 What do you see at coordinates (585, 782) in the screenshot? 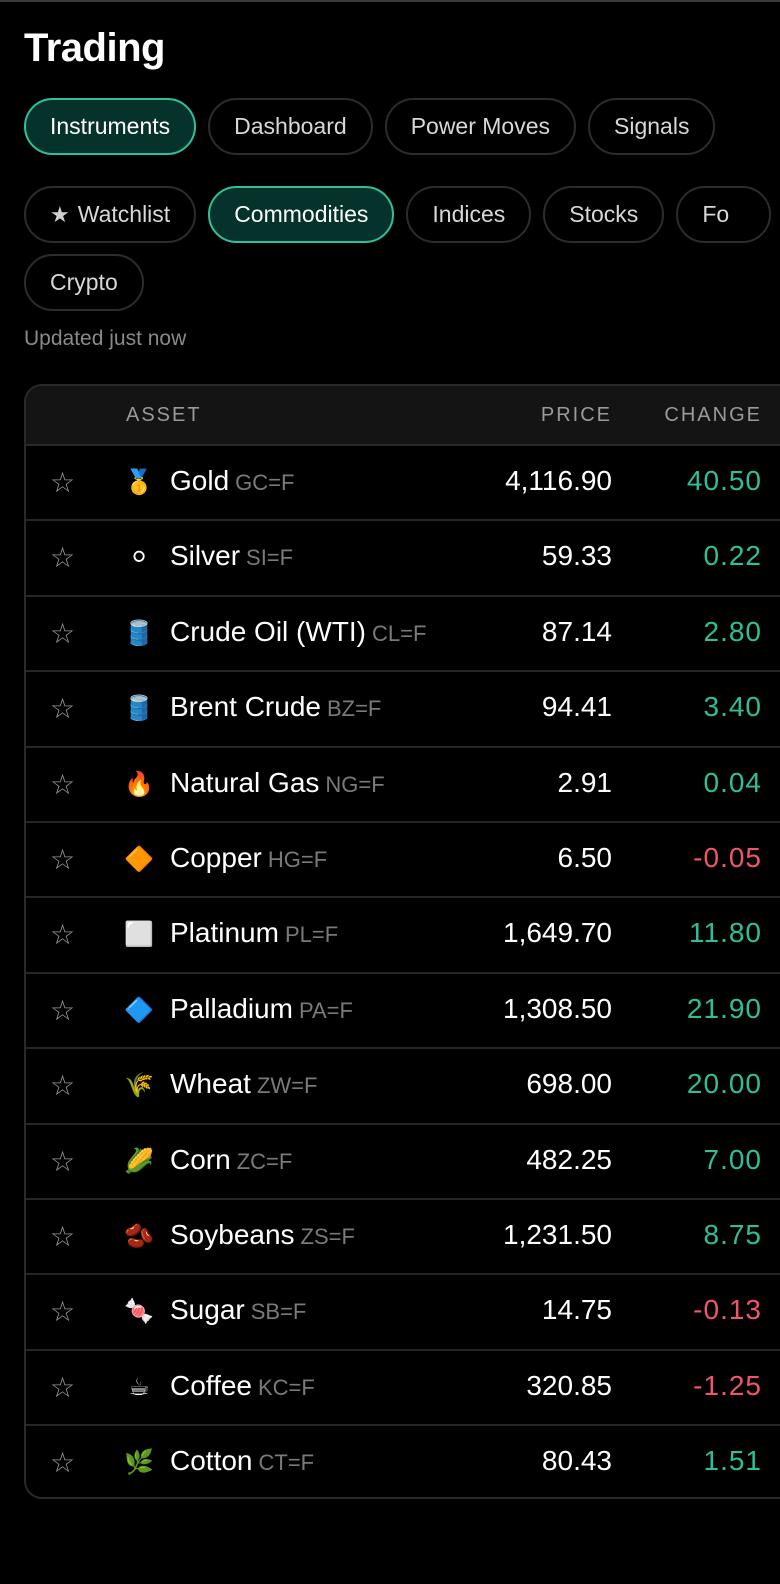
I see `price-value: 2.91` at bounding box center [585, 782].